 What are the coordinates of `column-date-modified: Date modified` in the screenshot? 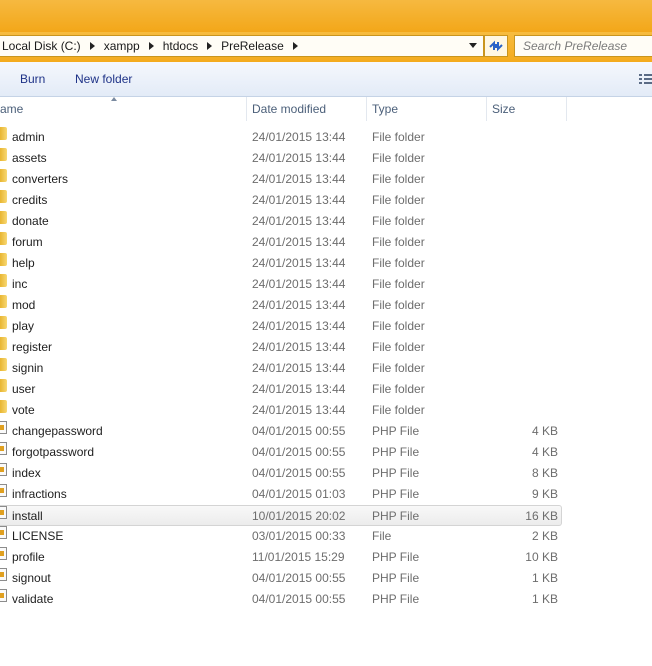 It's located at (306, 109).